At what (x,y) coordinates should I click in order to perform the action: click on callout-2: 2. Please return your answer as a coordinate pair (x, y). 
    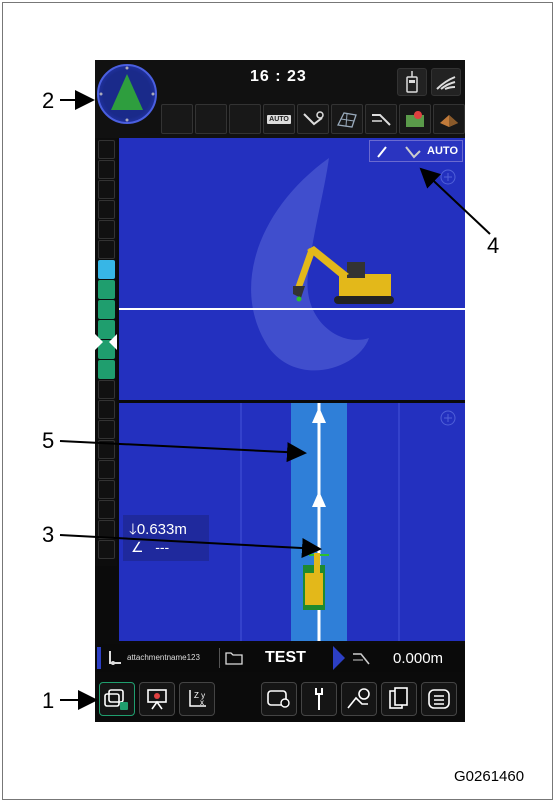
    Looking at the image, I should click on (48, 100).